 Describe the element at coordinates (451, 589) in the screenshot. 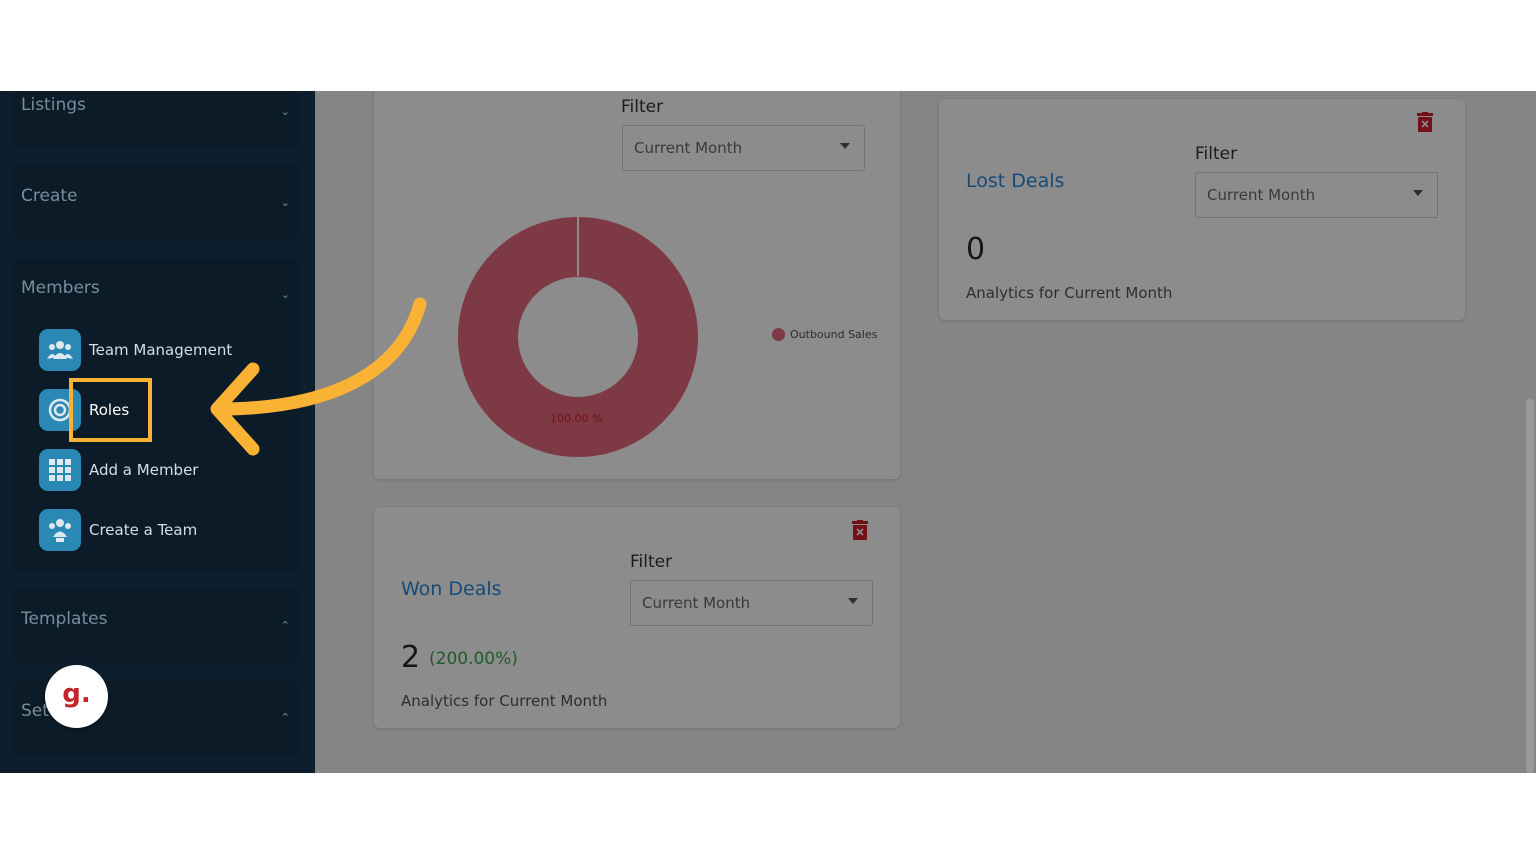

I see `card-title: Won Deals` at that location.